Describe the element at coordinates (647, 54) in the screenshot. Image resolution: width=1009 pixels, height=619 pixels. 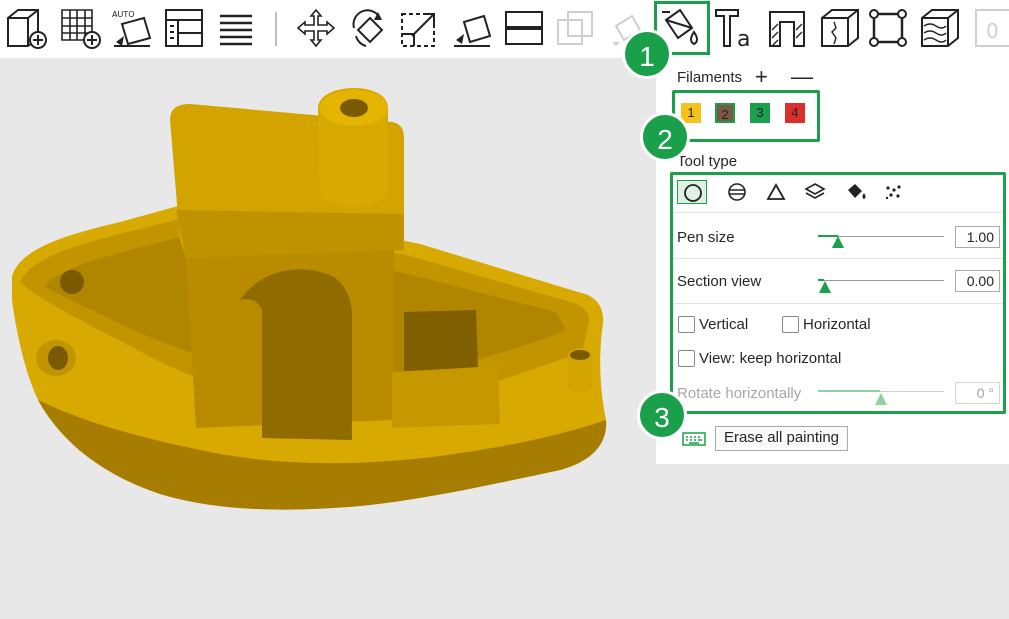
I see `callout-1: 1` at that location.